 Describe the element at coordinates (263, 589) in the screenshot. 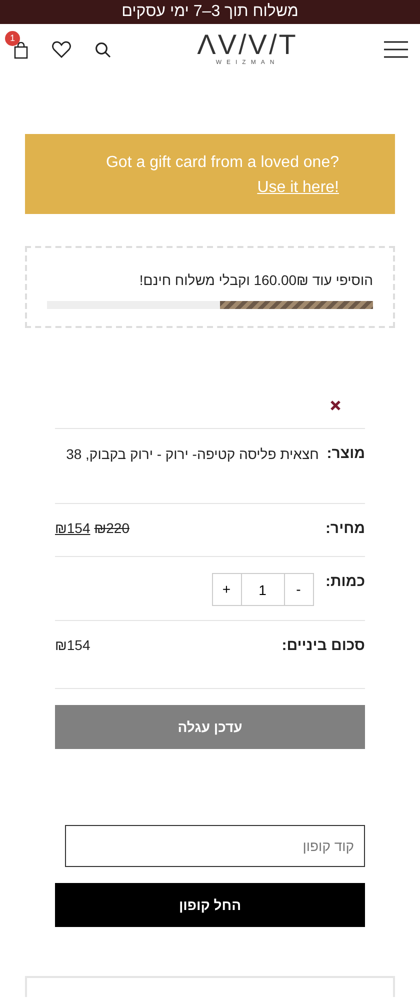

I see `quantity-field: 1` at that location.